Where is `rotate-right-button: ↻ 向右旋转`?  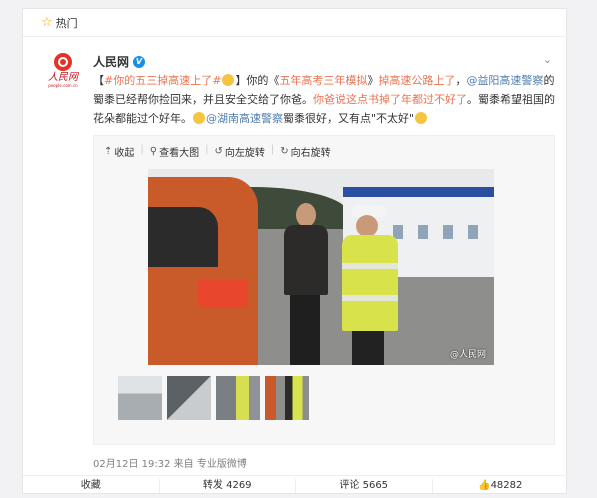
rotate-right-button: ↻ 向右旋转 is located at coordinates (305, 151).